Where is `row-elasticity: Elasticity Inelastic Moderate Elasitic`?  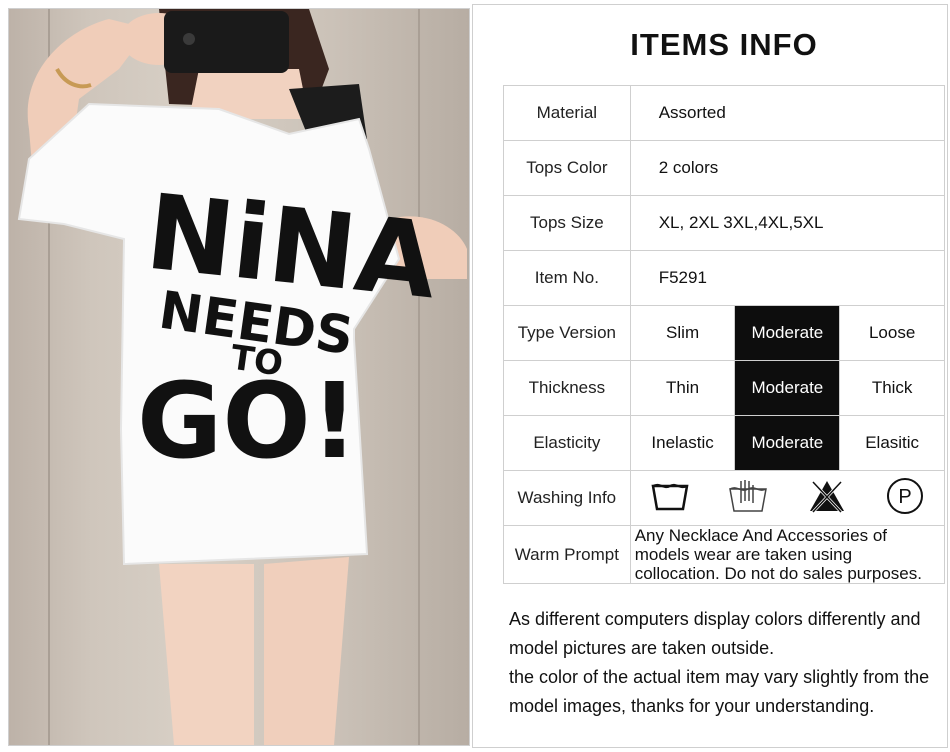 row-elasticity: Elasticity Inelastic Moderate Elasitic is located at coordinates (724, 443).